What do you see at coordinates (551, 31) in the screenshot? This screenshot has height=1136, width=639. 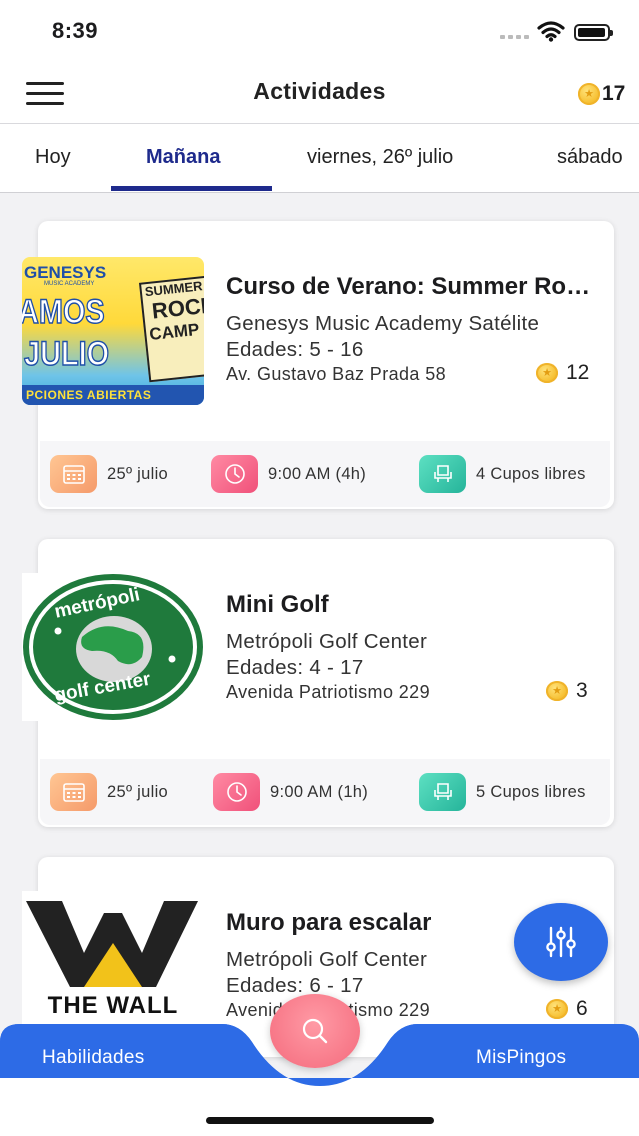 I see `wifi-icon` at bounding box center [551, 31].